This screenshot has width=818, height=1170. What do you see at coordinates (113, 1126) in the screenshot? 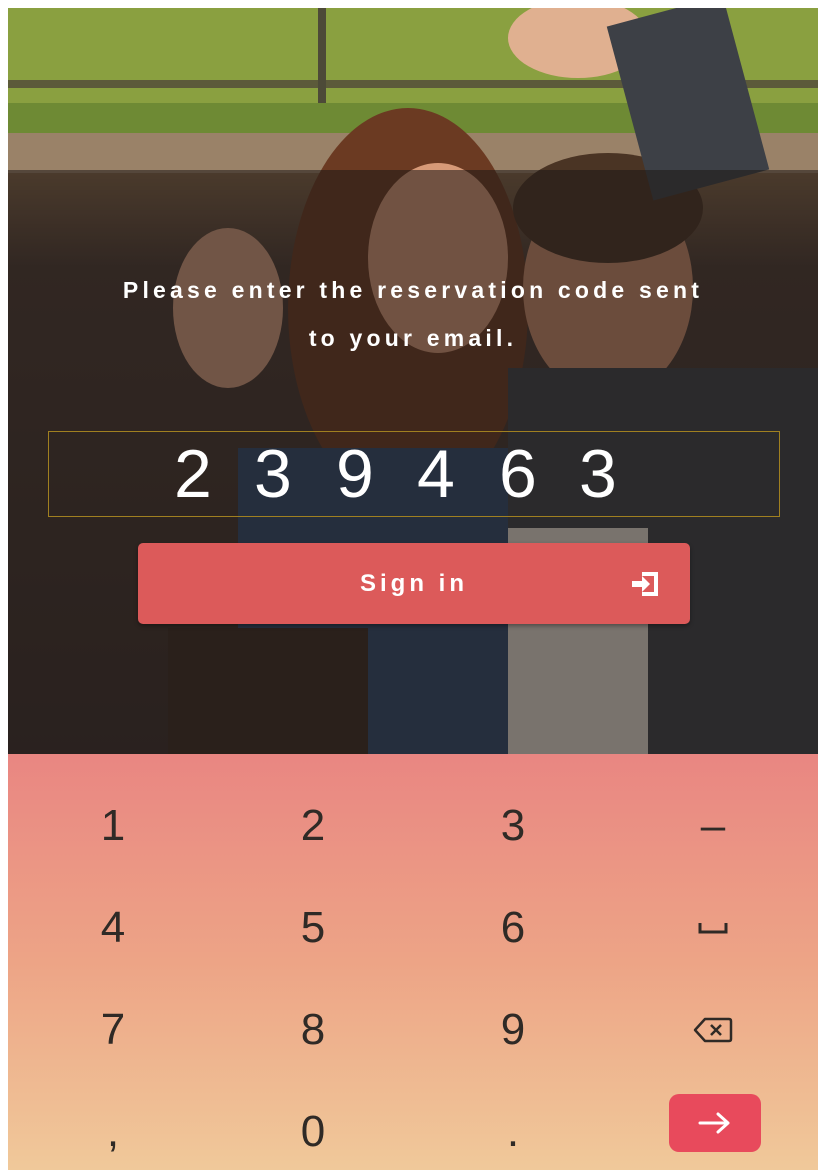
I see `key-comma: ,` at bounding box center [113, 1126].